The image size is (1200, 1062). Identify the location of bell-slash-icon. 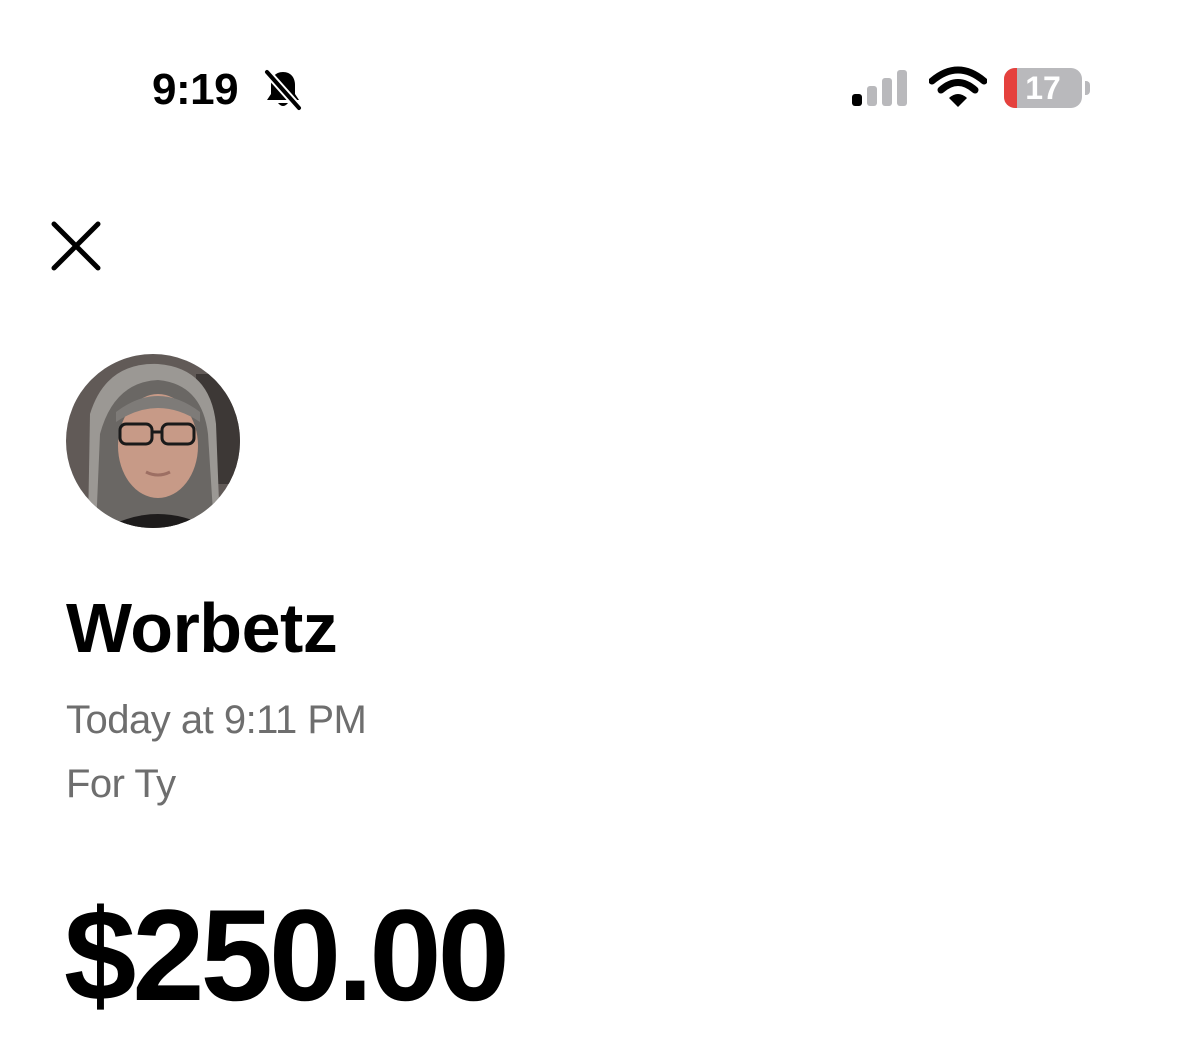
(283, 90).